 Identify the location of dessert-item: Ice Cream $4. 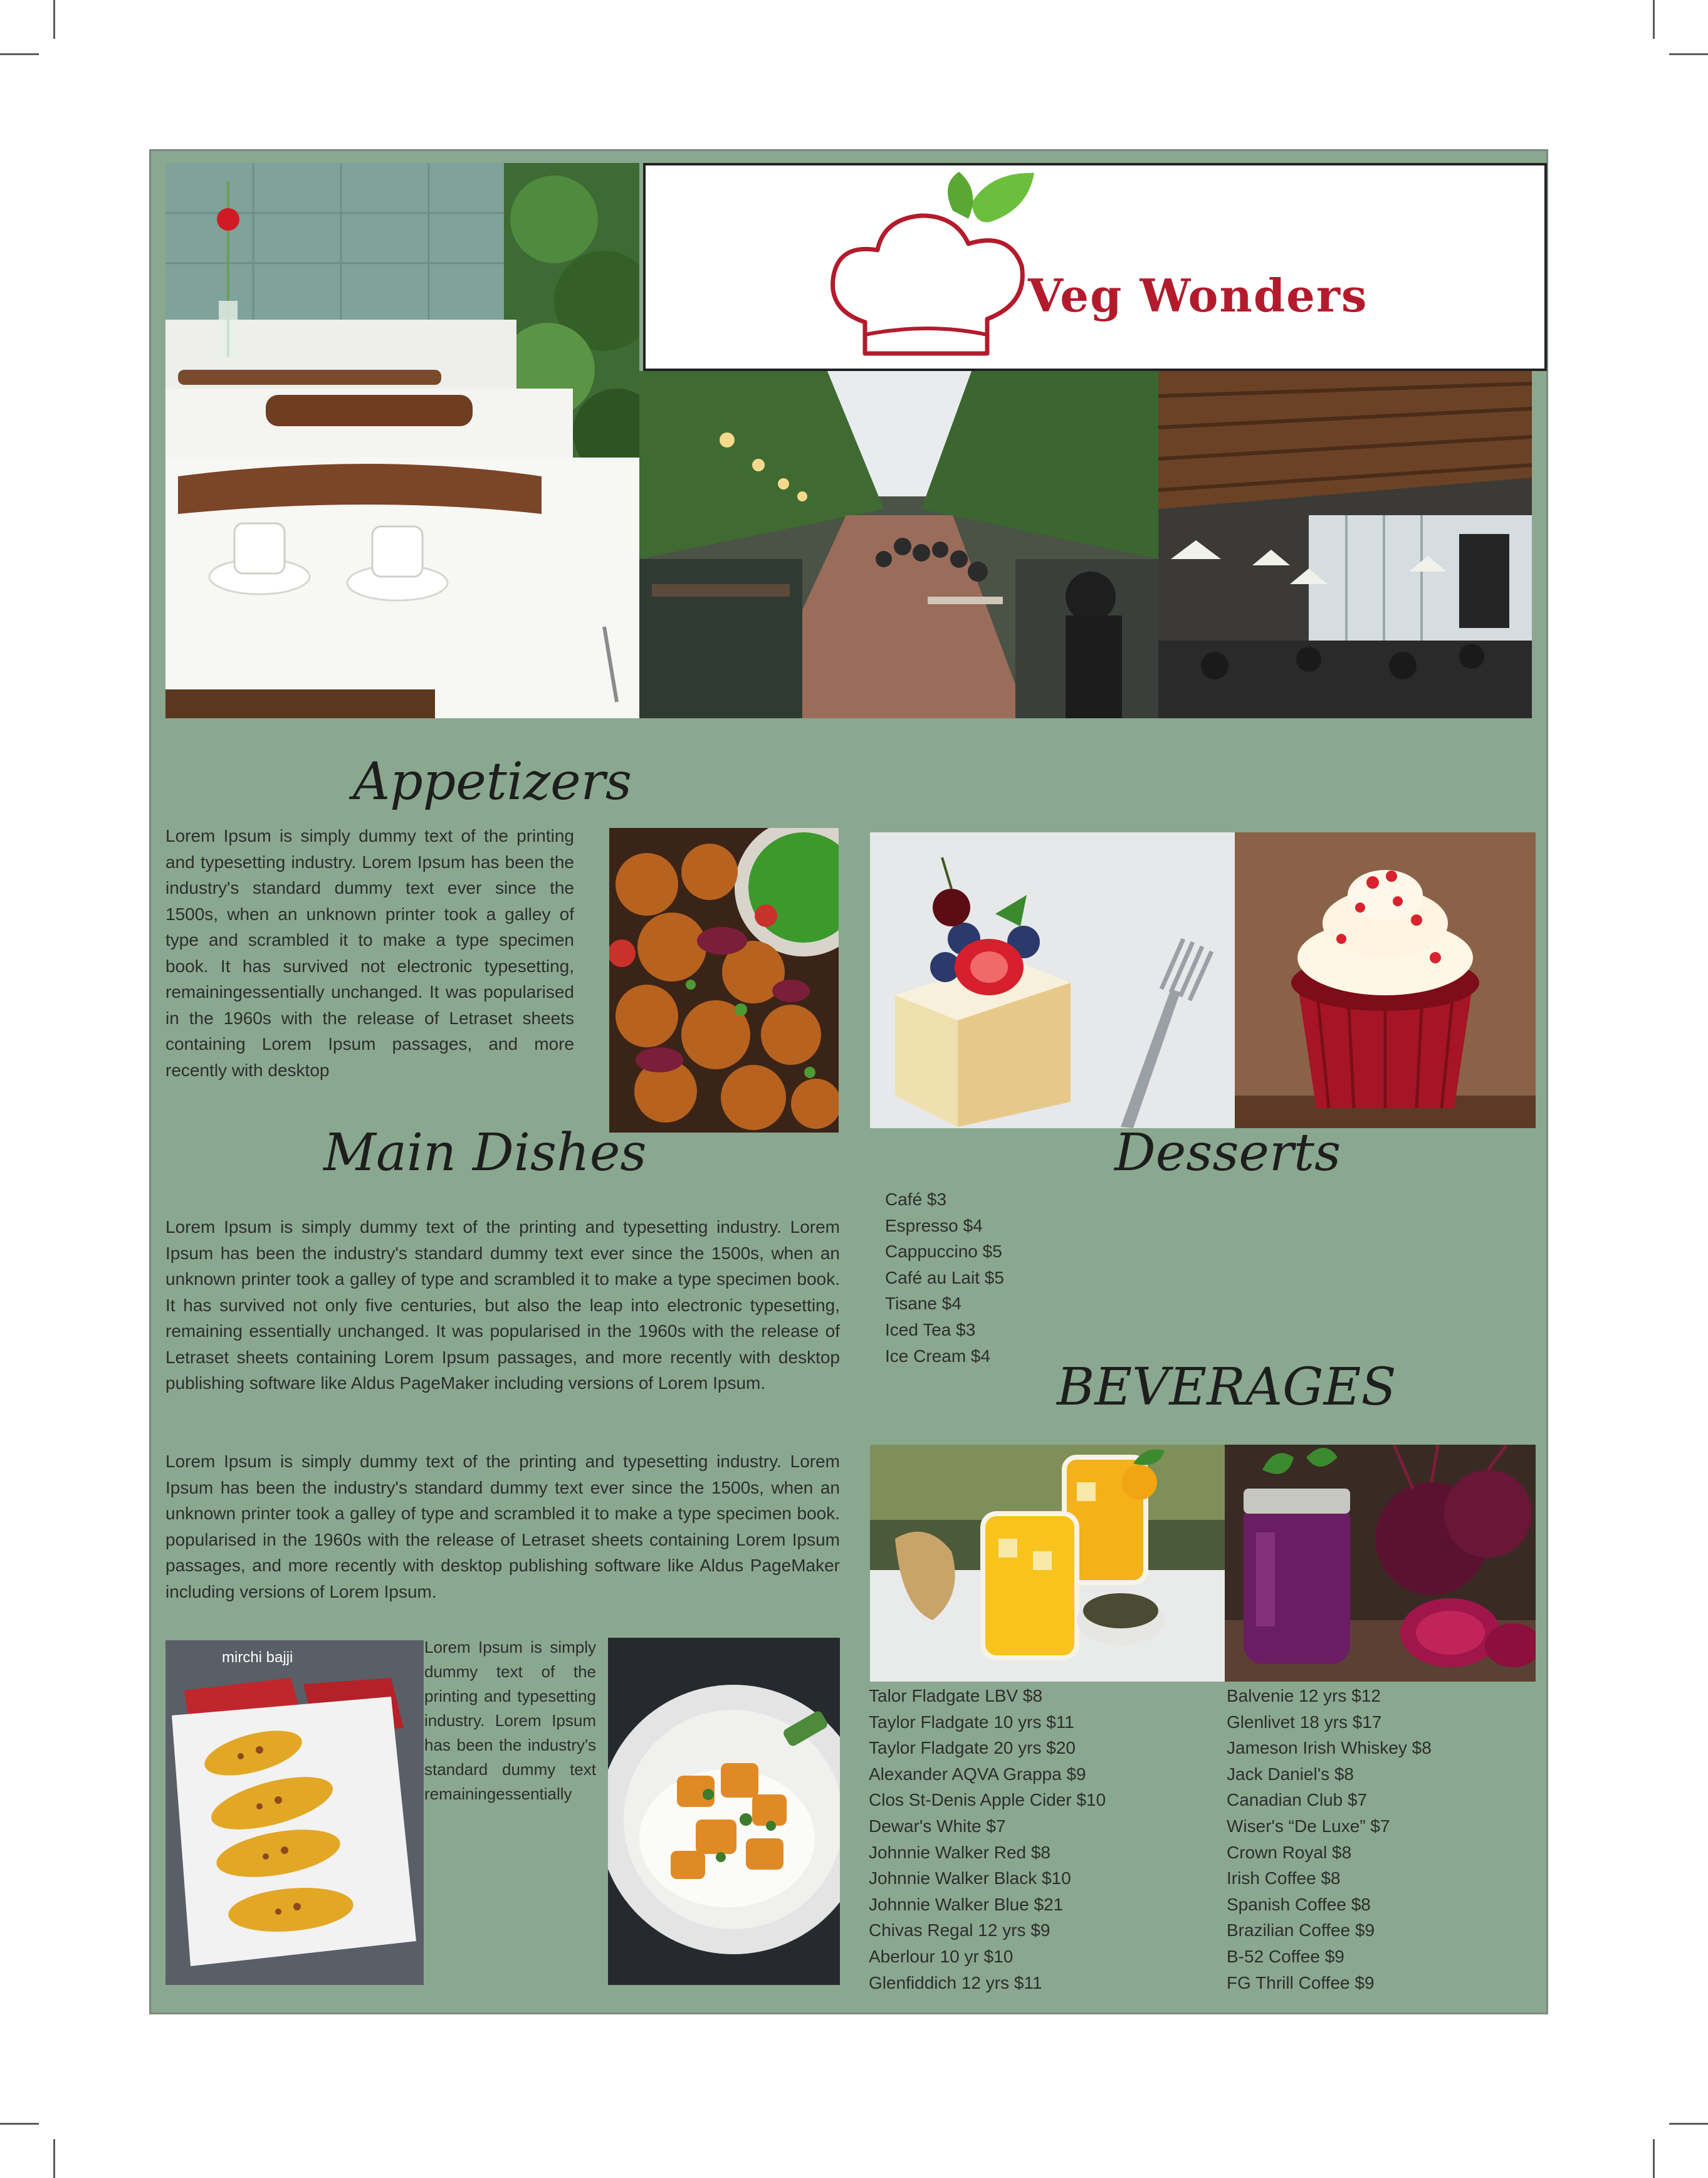
(938, 1356).